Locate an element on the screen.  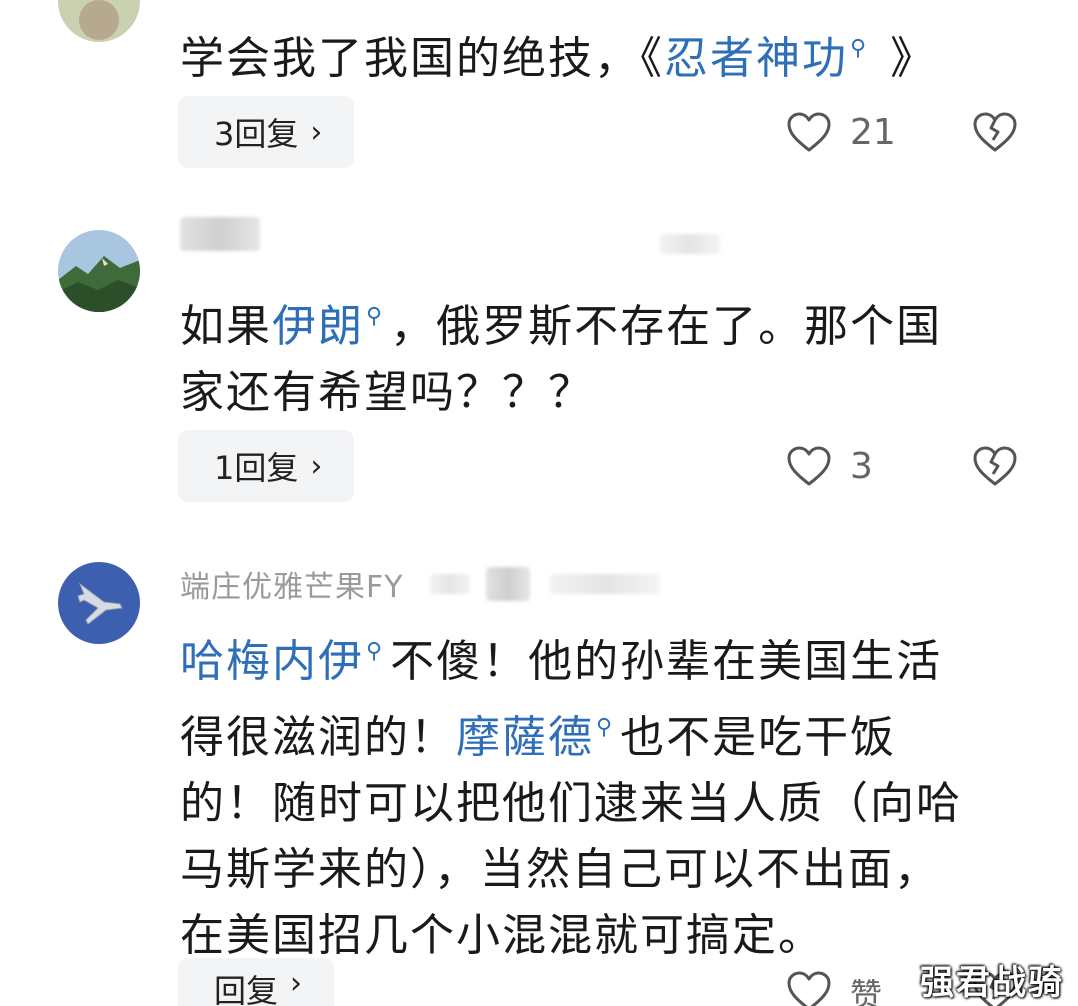
comment-text: 如果伊朗⚲ ，俄罗斯不存在了。那个国 家还有希望吗？？？ is located at coordinates (595, 355).